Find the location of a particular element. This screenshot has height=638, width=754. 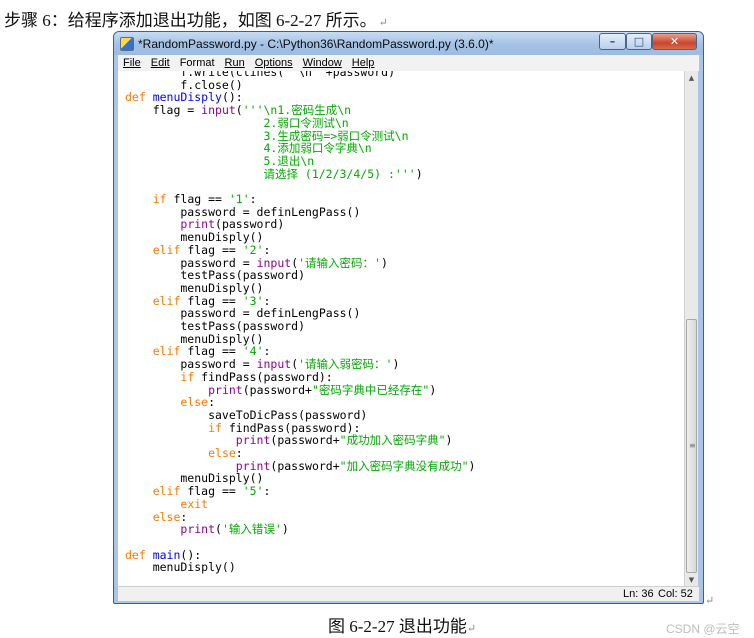

code-line: 请选择 (1/2/3/4/5) :''') is located at coordinates (274, 173).